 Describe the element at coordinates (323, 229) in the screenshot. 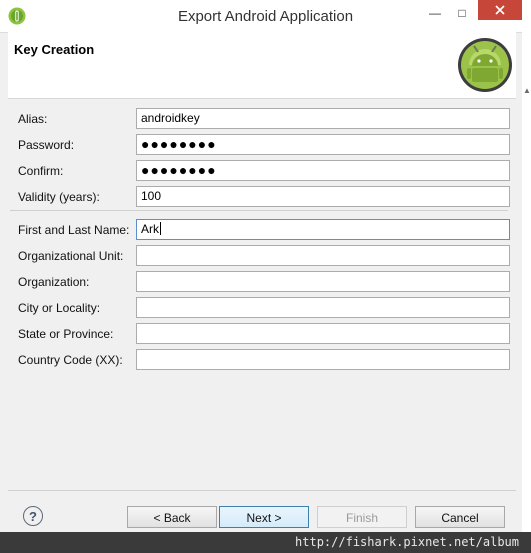

I see `name-field: Ark` at that location.